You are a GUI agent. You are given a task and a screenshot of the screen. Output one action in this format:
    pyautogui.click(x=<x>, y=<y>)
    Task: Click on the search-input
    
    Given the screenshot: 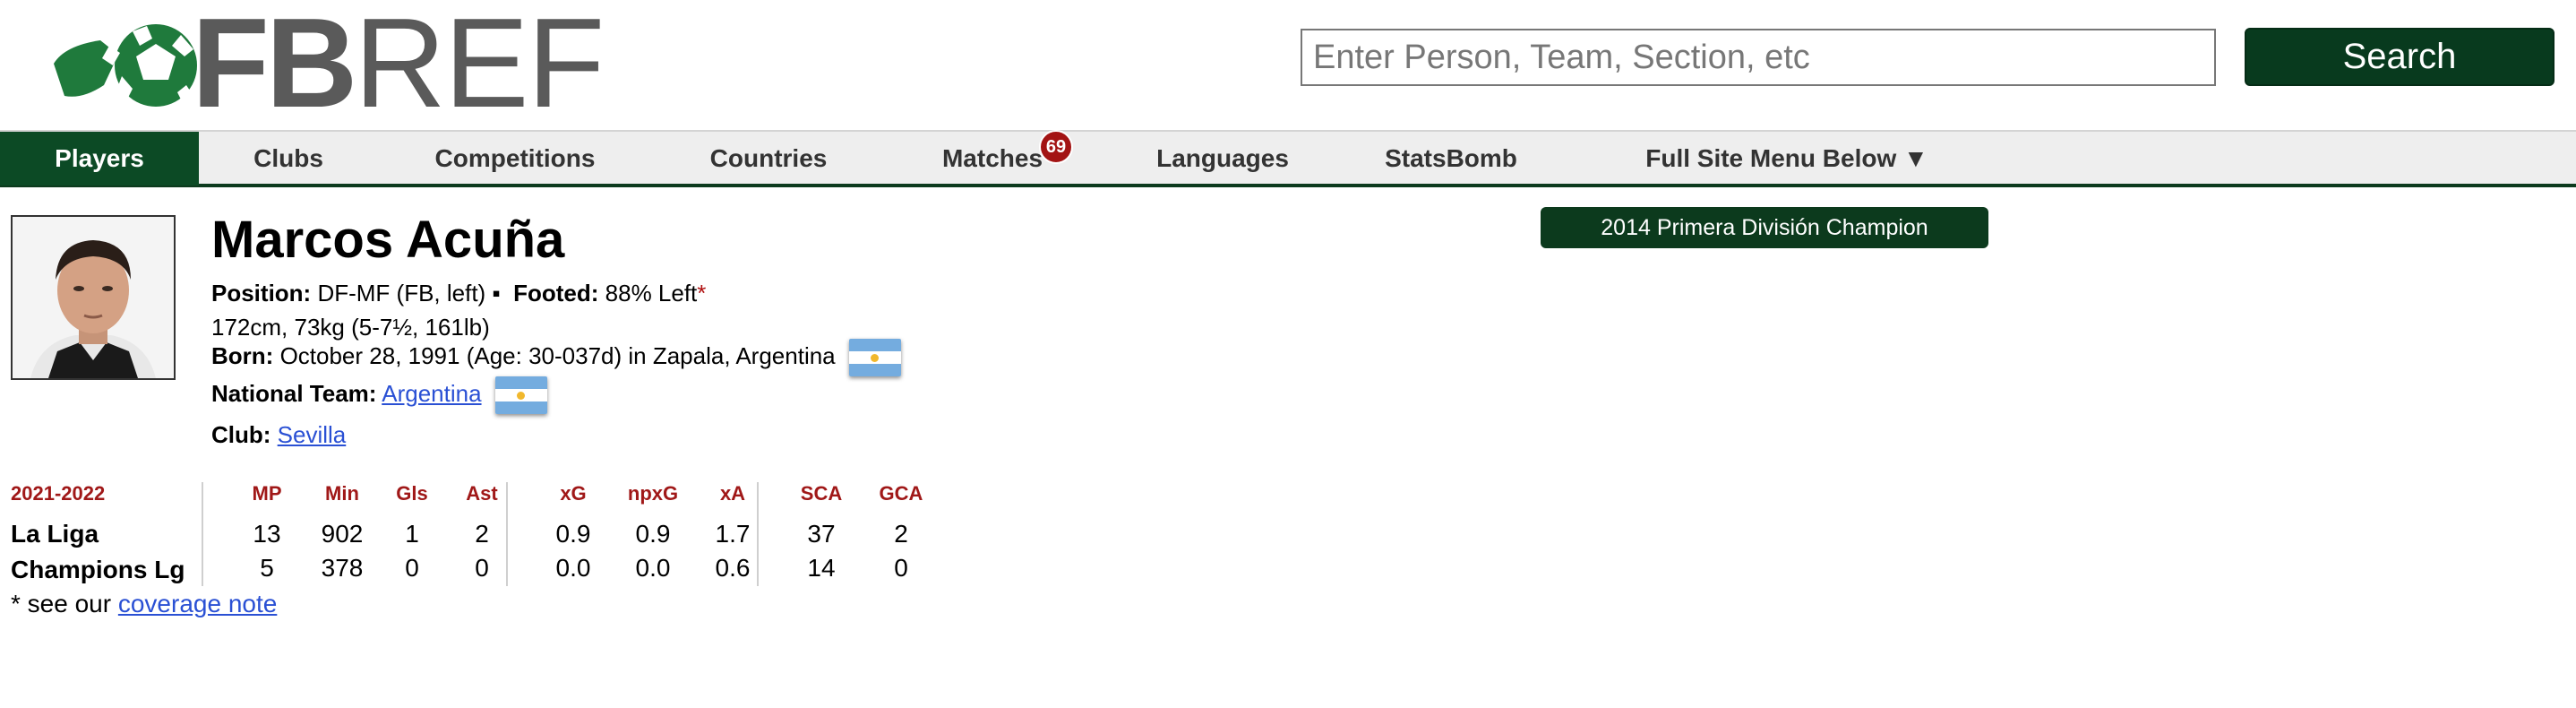 What is the action you would take?
    pyautogui.click(x=1758, y=57)
    